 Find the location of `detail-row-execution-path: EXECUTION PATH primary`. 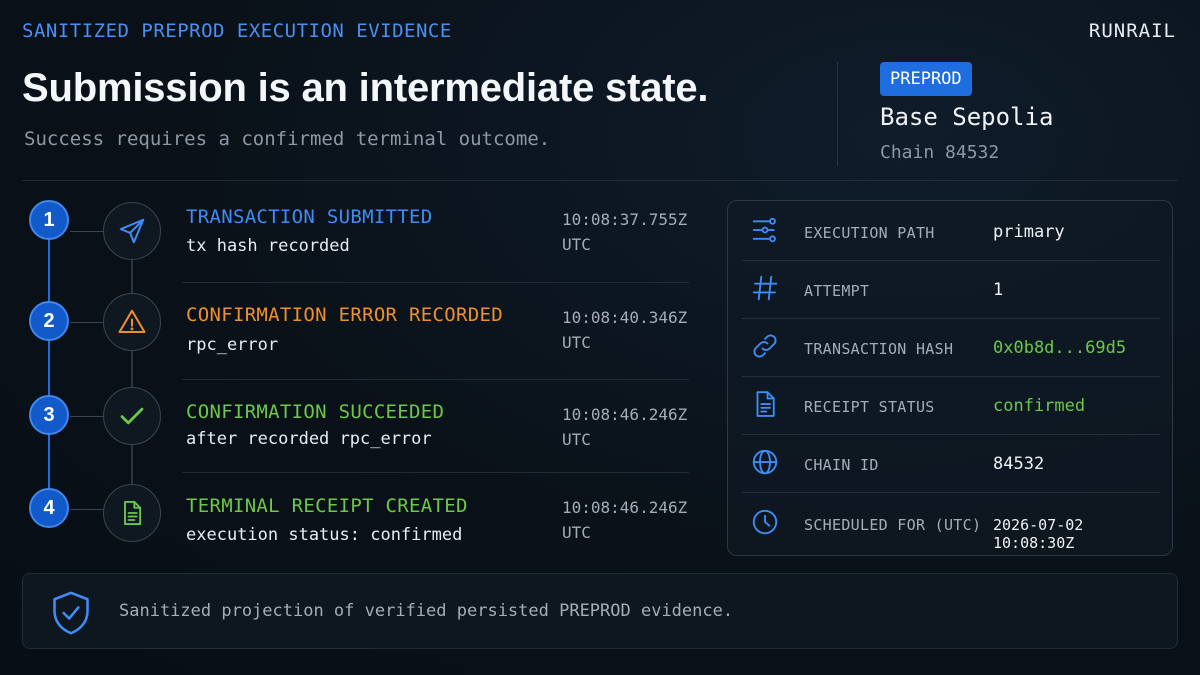

detail-row-execution-path: EXECUTION PATH primary is located at coordinates (951, 232).